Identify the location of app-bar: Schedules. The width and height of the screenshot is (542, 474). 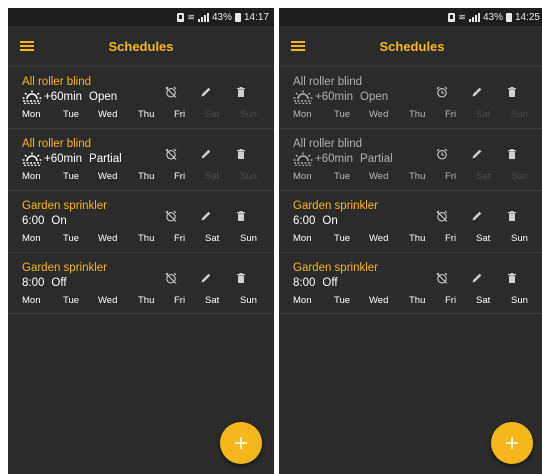
(141, 46).